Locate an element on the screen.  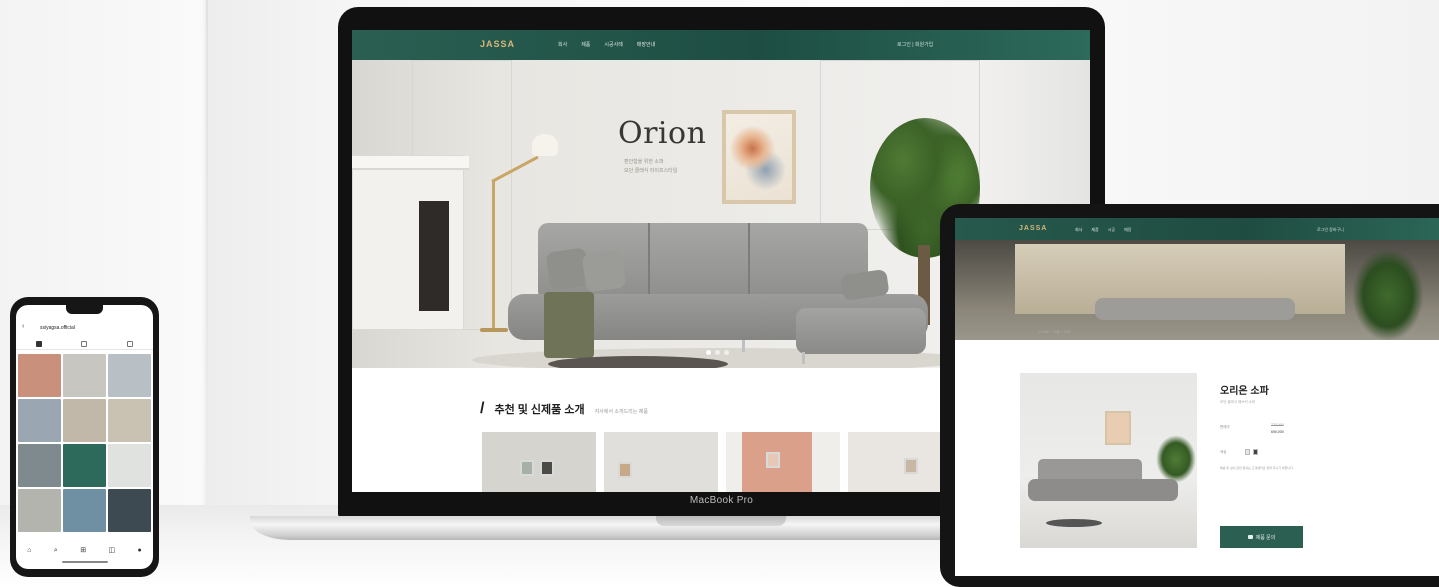
nav-item-stores: 매장안내 is located at coordinates (646, 44).